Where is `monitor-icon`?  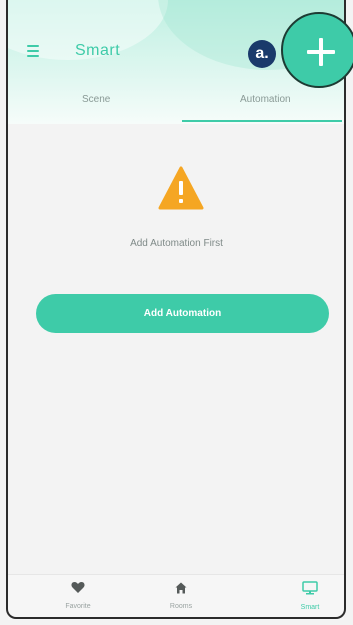
monitor-icon is located at coordinates (310, 588).